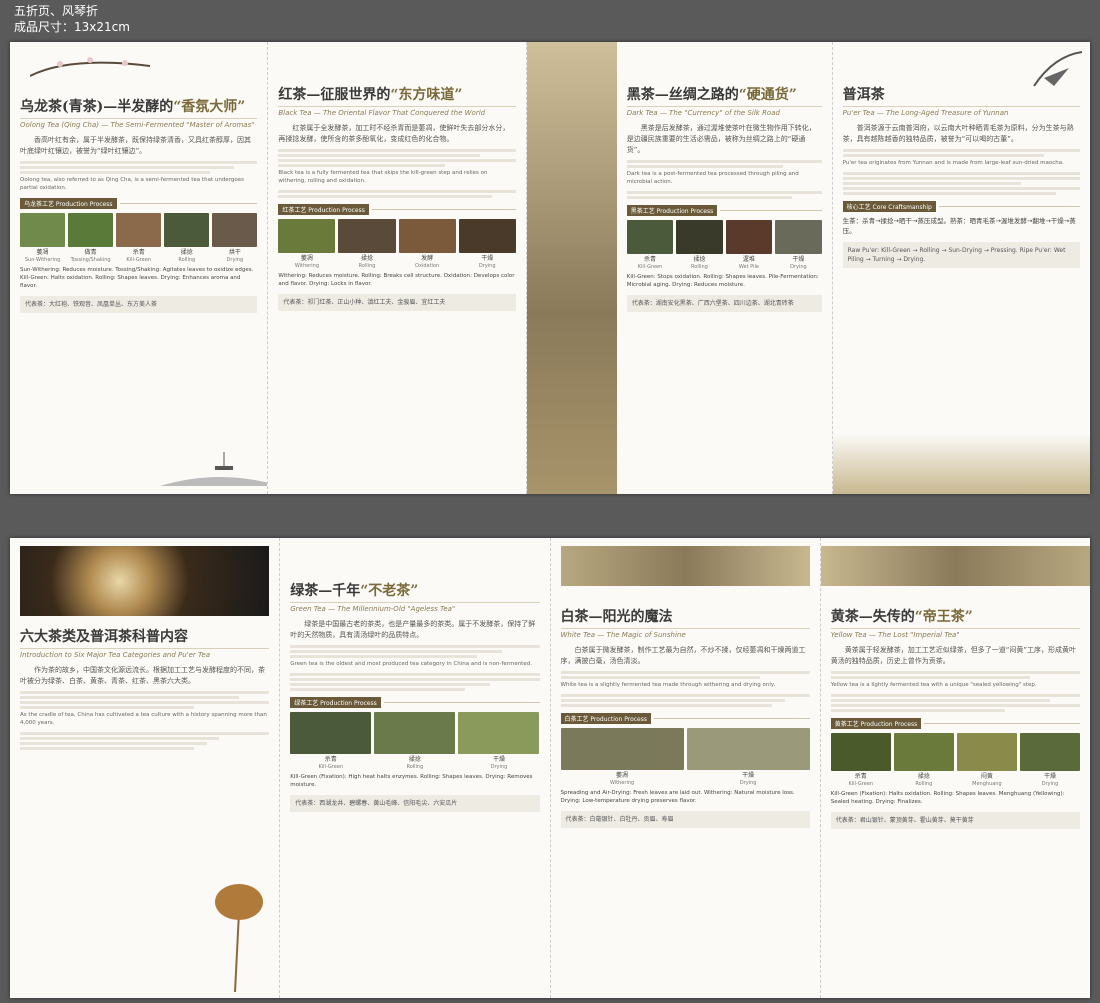 The height and width of the screenshot is (1003, 1100). What do you see at coordinates (685, 819) in the screenshot?
I see `representative-teas: 代表茶：白毫银针、白牡丹、贡眉、寿眉` at bounding box center [685, 819].